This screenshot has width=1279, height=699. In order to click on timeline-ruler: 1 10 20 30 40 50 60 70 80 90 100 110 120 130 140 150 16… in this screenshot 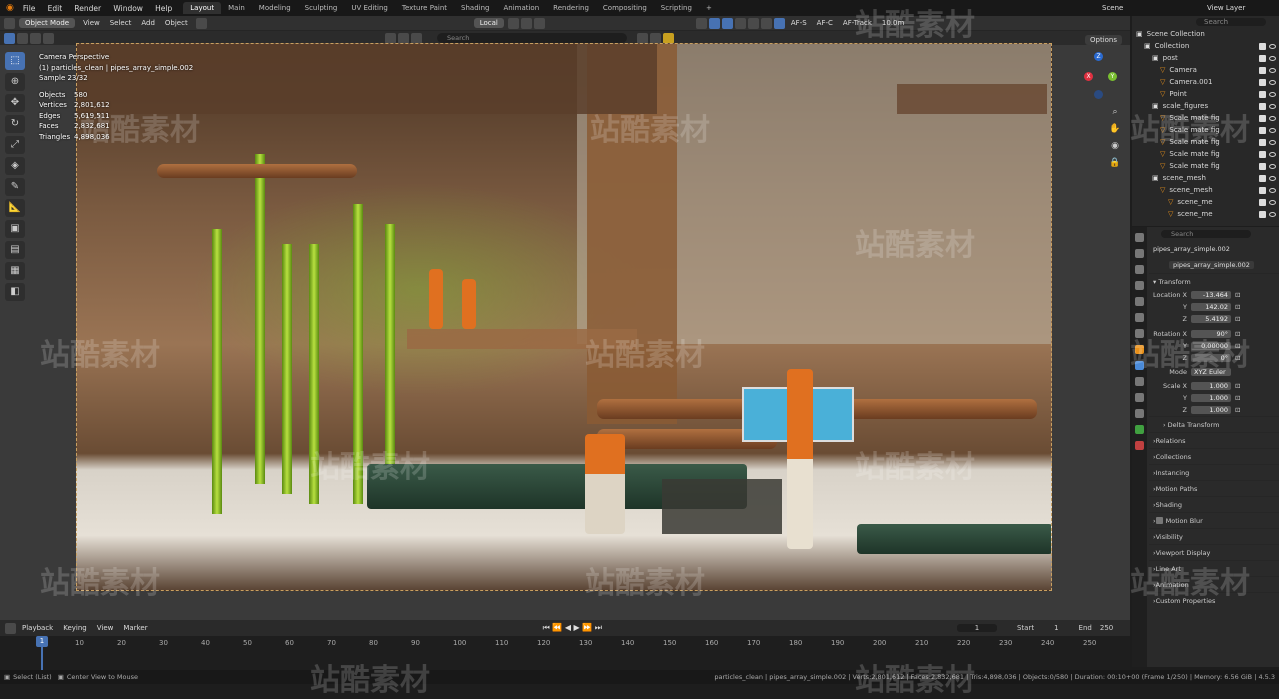, I will do `click(565, 653)`.